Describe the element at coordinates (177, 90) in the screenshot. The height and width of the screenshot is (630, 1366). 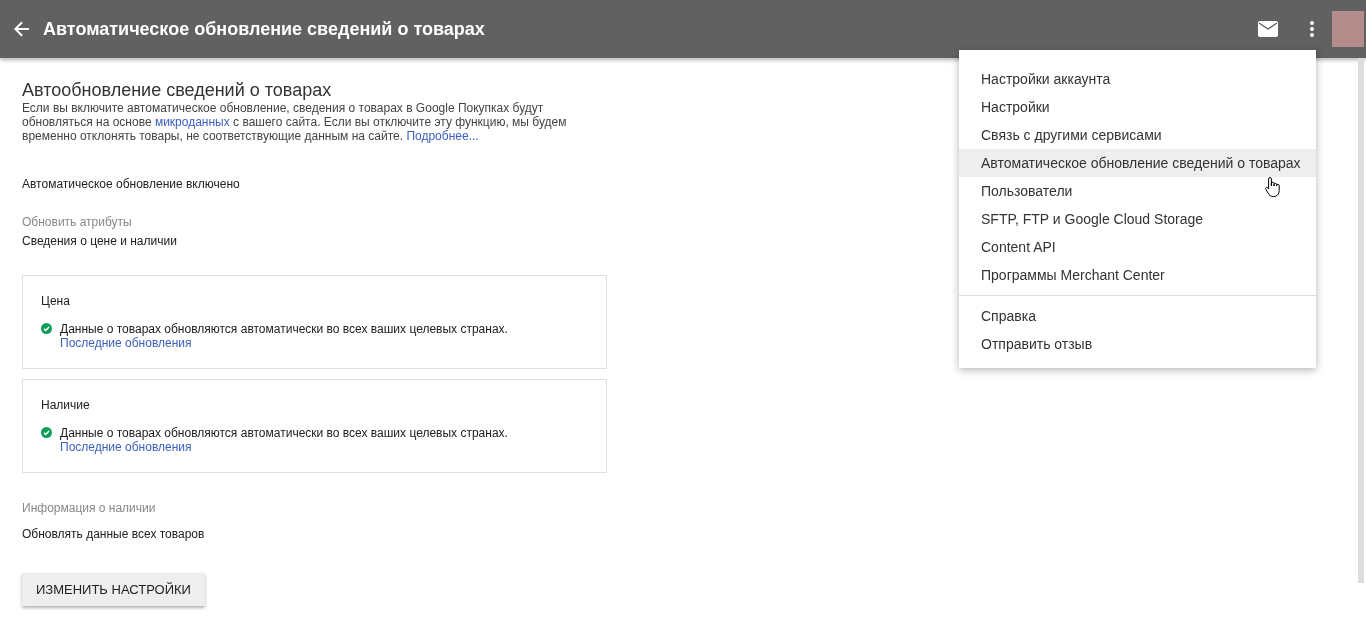
I see `section-heading: Автообновление сведений о товарах` at that location.